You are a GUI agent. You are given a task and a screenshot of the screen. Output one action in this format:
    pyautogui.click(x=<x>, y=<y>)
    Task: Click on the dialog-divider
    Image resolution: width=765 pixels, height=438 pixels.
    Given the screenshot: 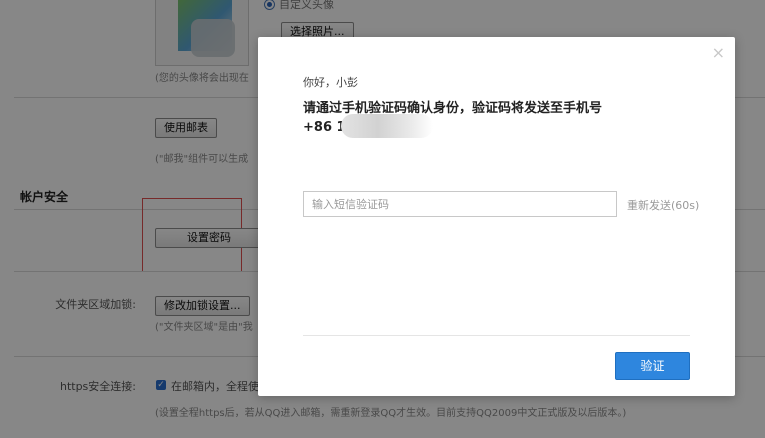 What is the action you would take?
    pyautogui.click(x=496, y=335)
    